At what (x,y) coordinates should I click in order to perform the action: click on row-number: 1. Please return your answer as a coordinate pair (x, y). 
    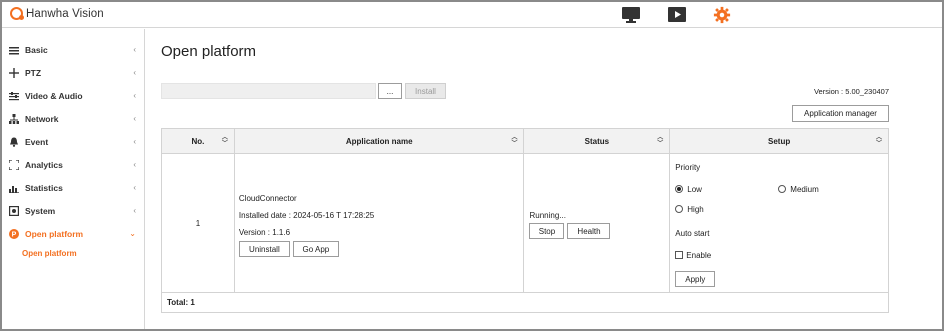
    Looking at the image, I should click on (198, 223).